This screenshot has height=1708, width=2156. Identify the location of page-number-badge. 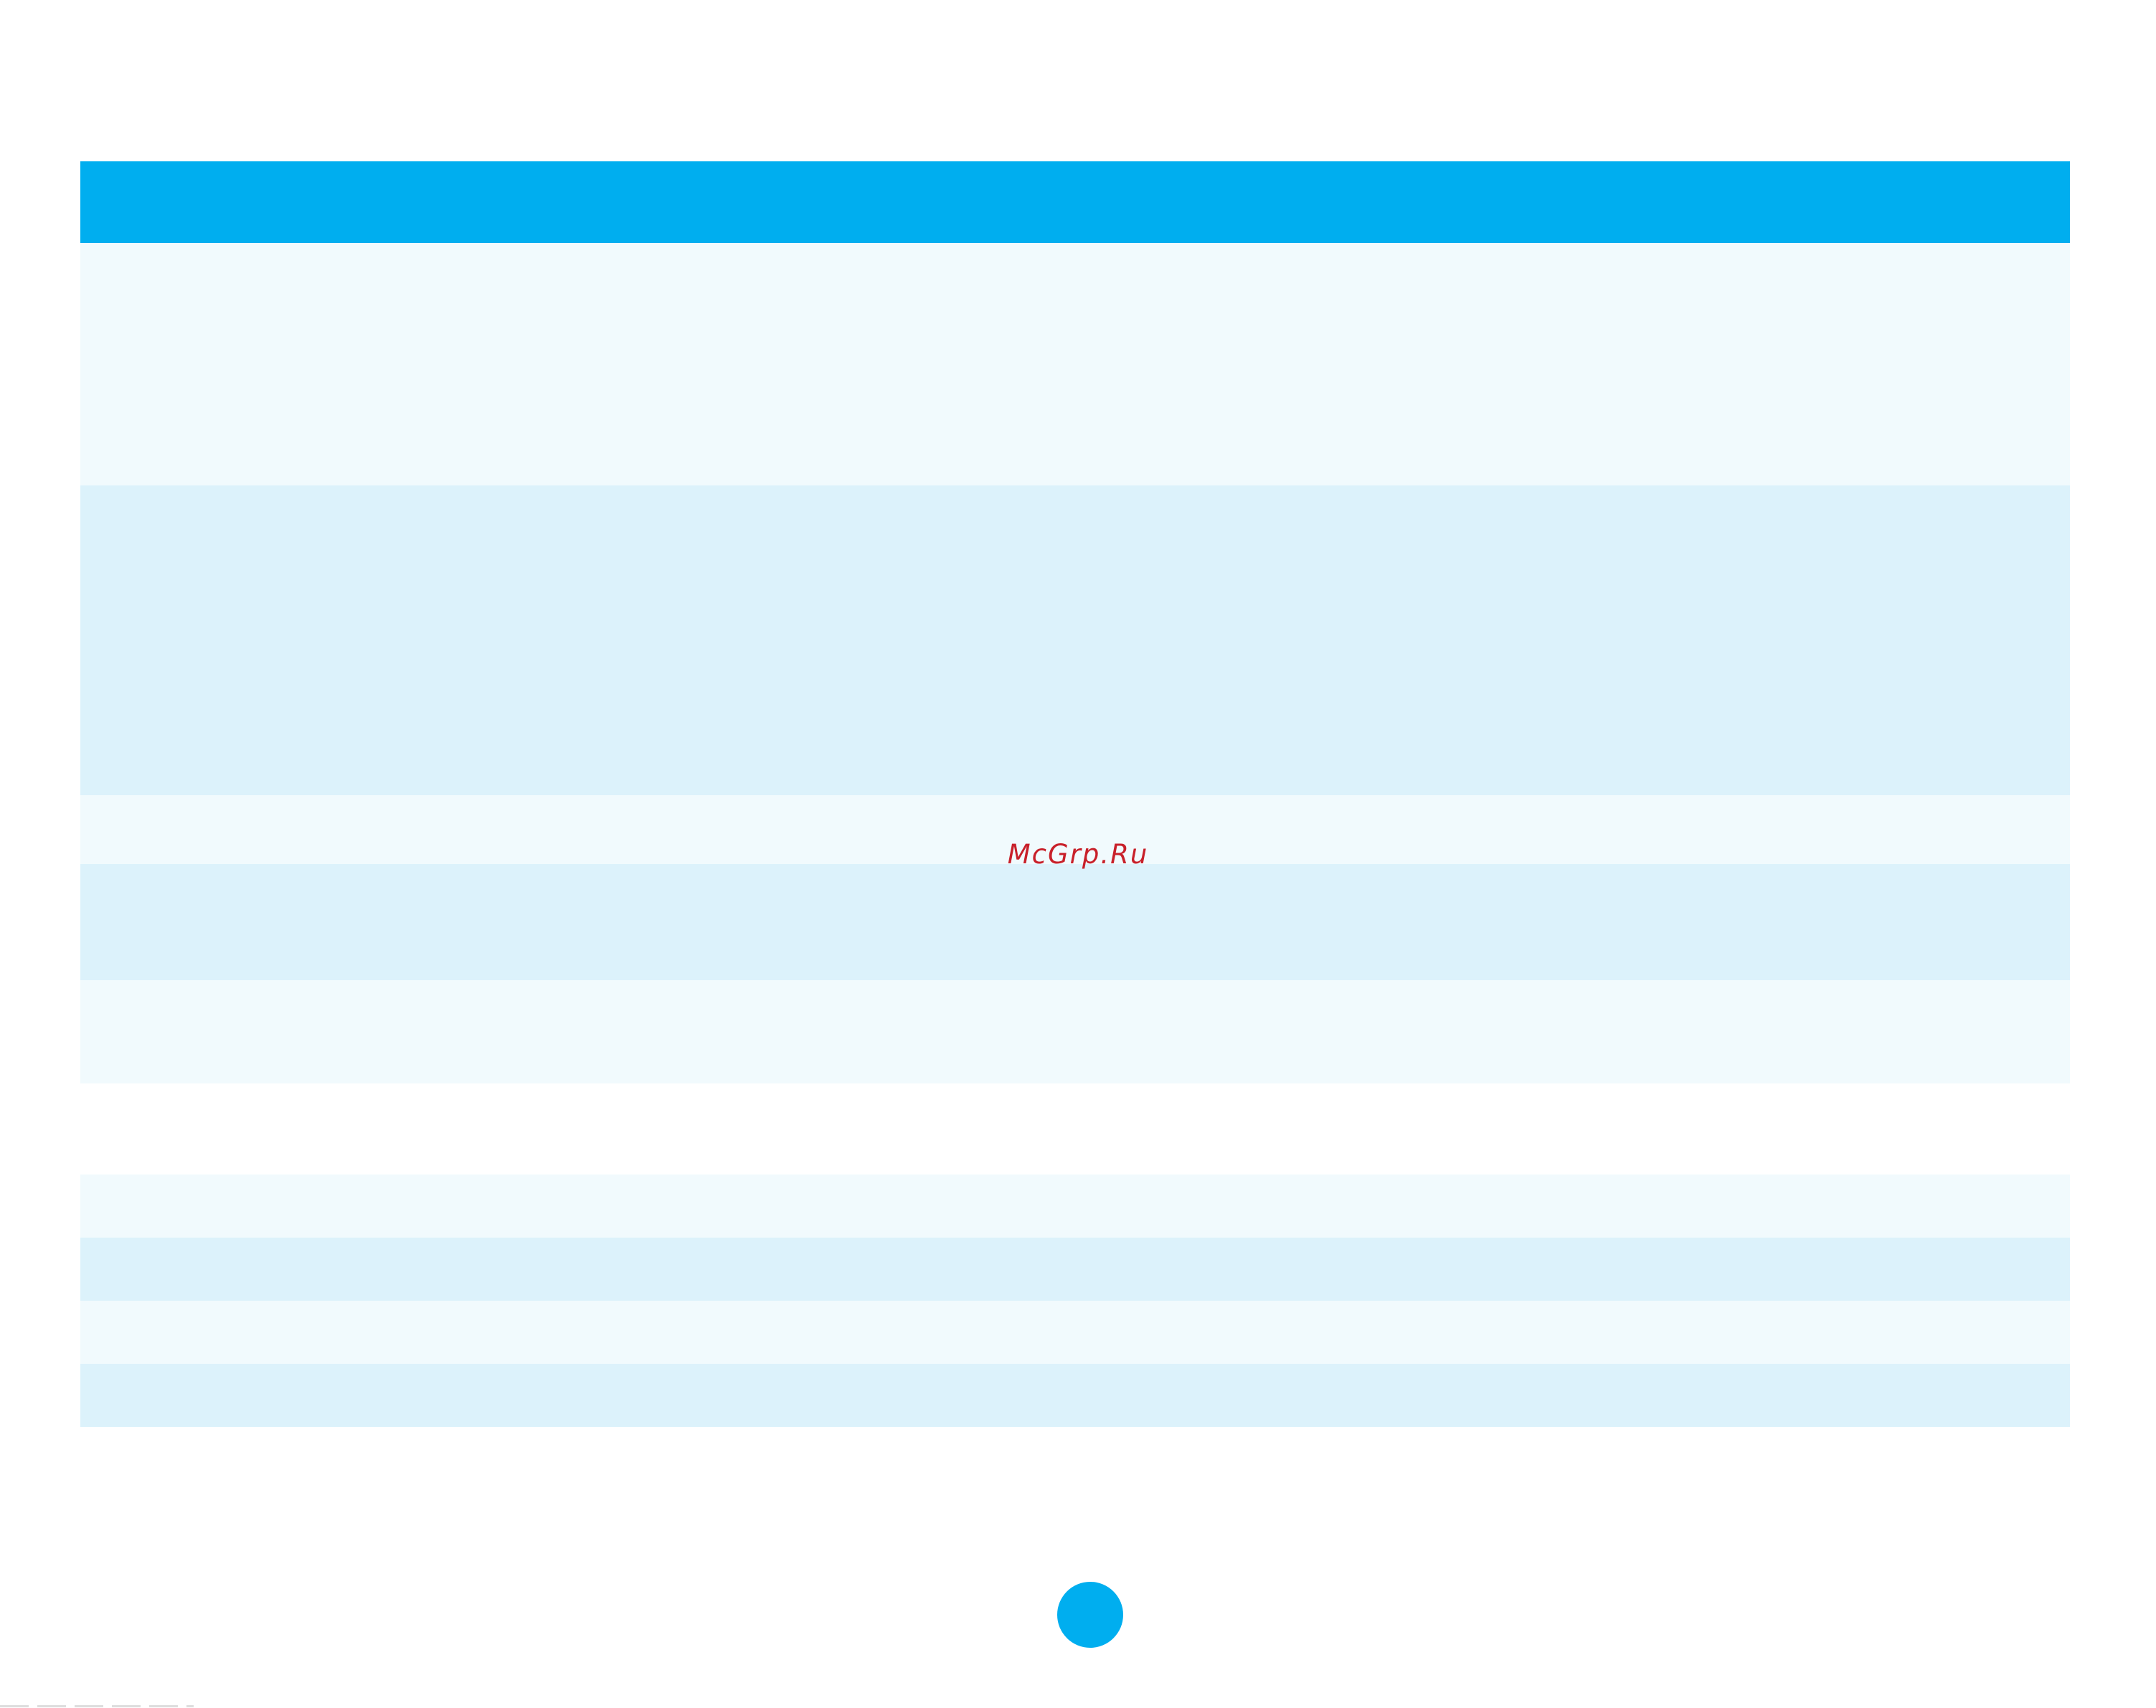
(1090, 1615).